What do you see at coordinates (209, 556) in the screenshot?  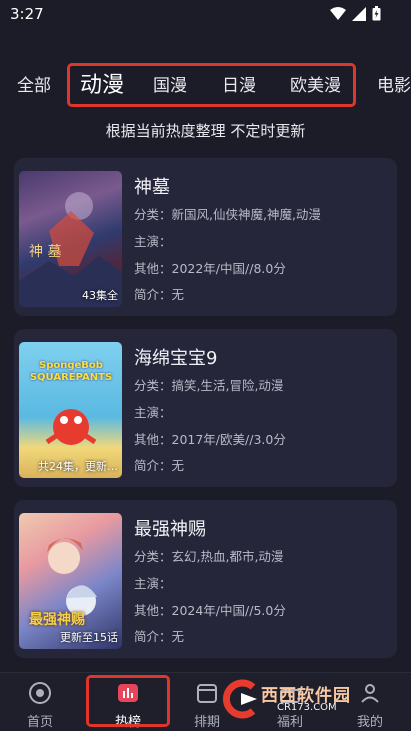 I see `item-category: 分类：玄幻,热血,都市,动漫` at bounding box center [209, 556].